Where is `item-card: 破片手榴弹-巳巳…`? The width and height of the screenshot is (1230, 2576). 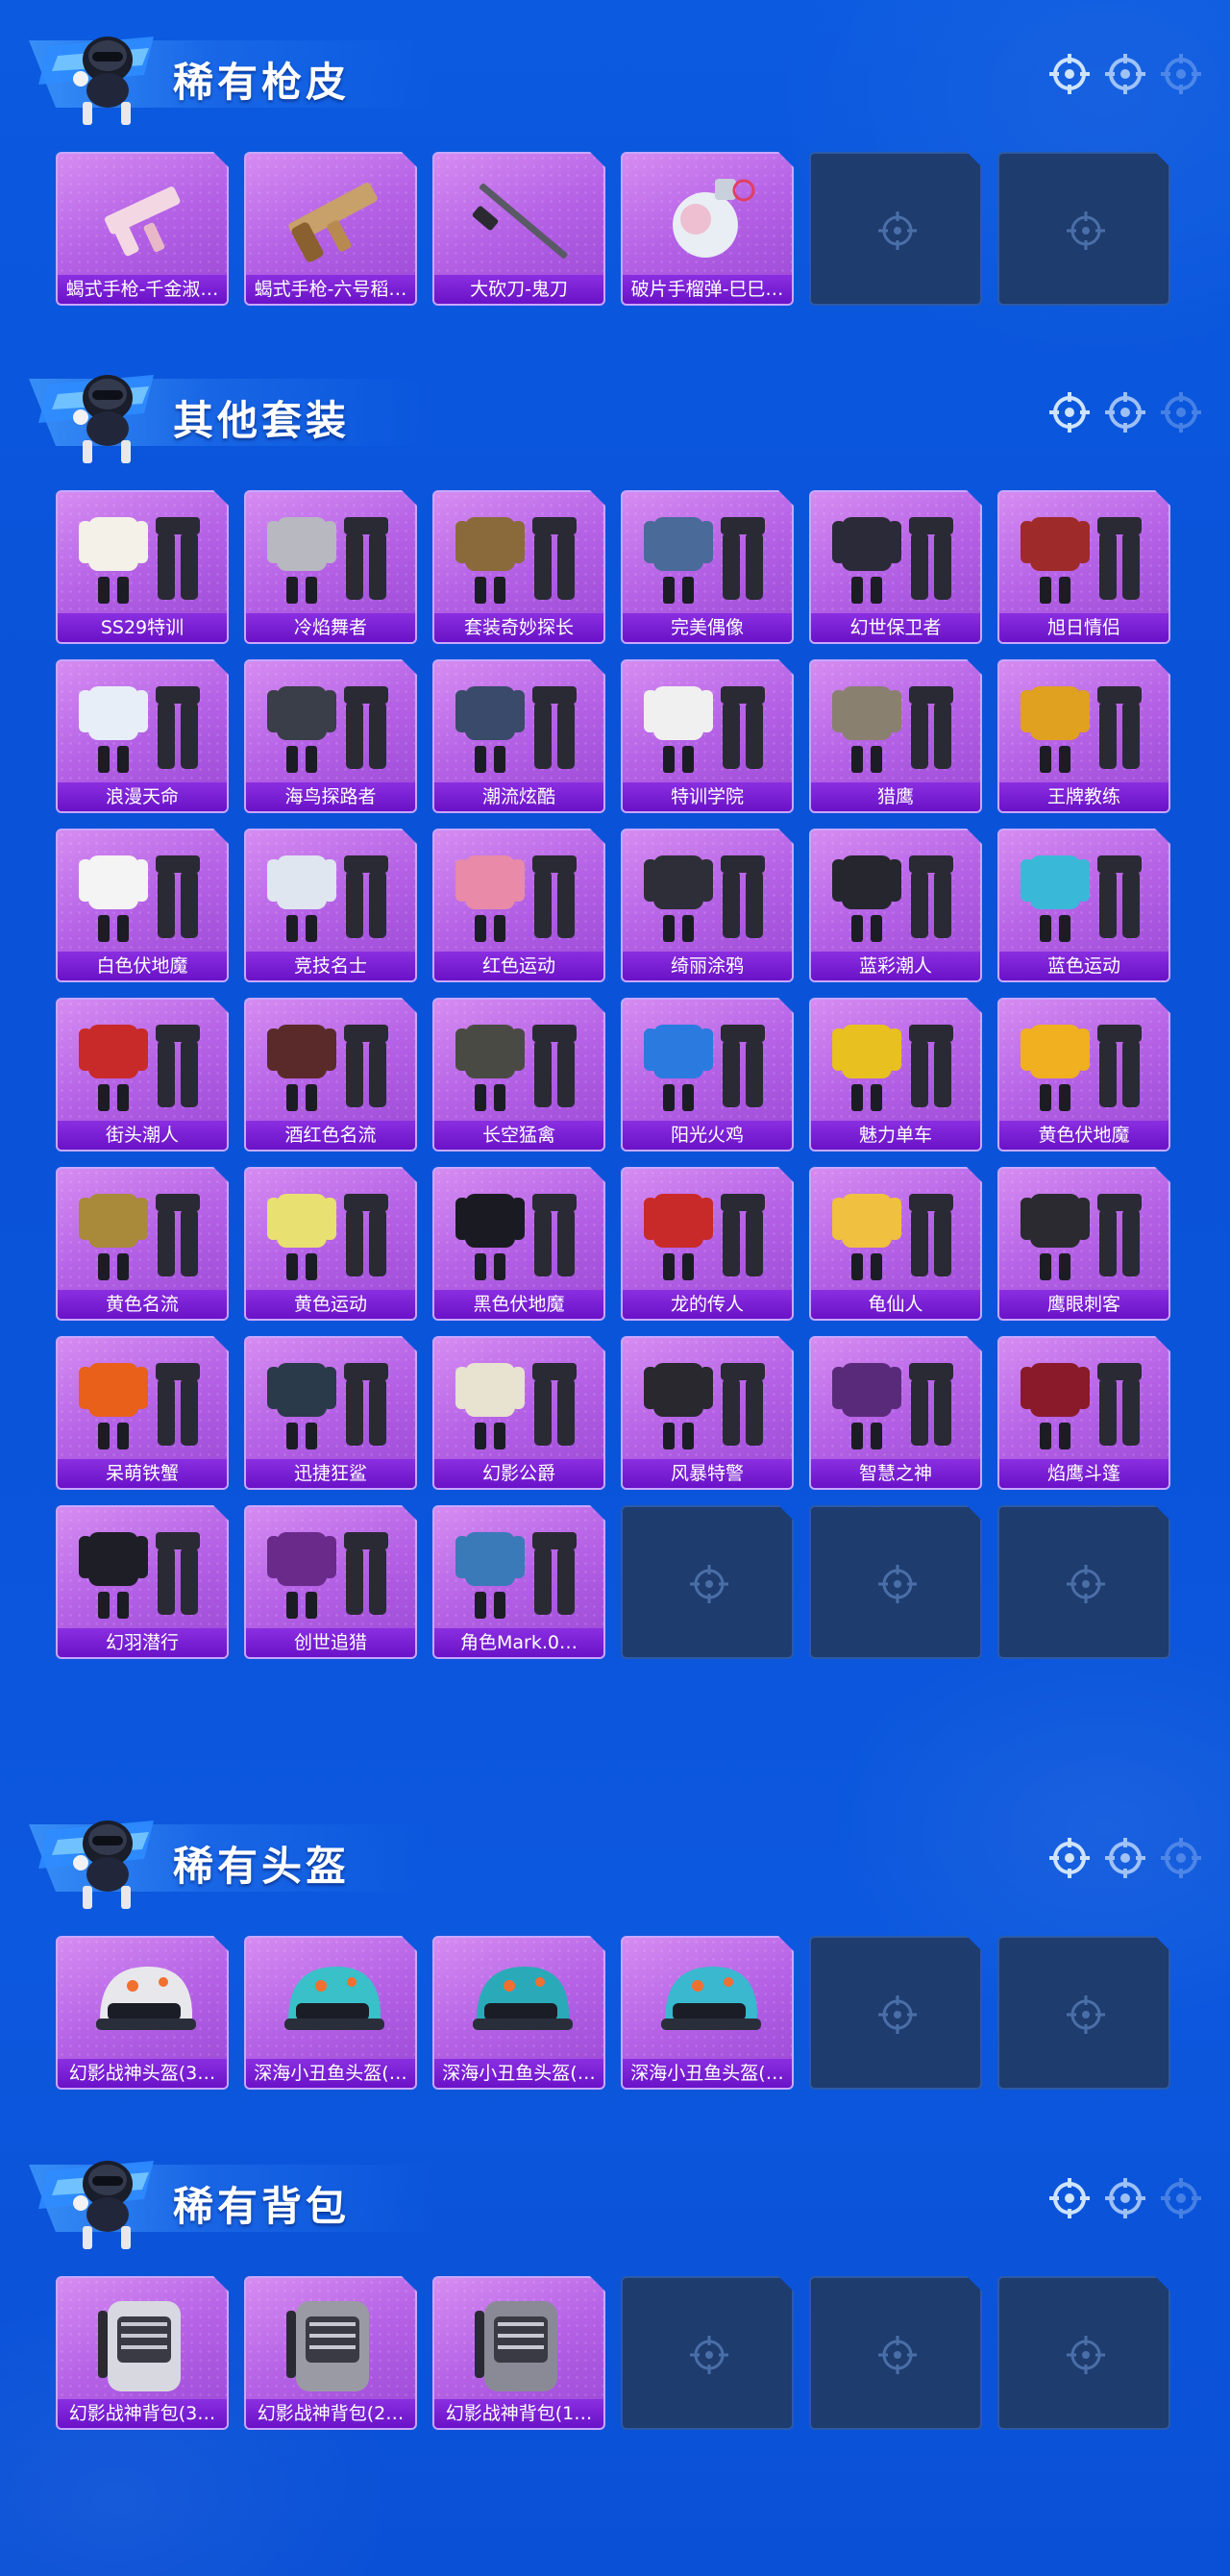 item-card: 破片手榴弹-巳巳… is located at coordinates (708, 229).